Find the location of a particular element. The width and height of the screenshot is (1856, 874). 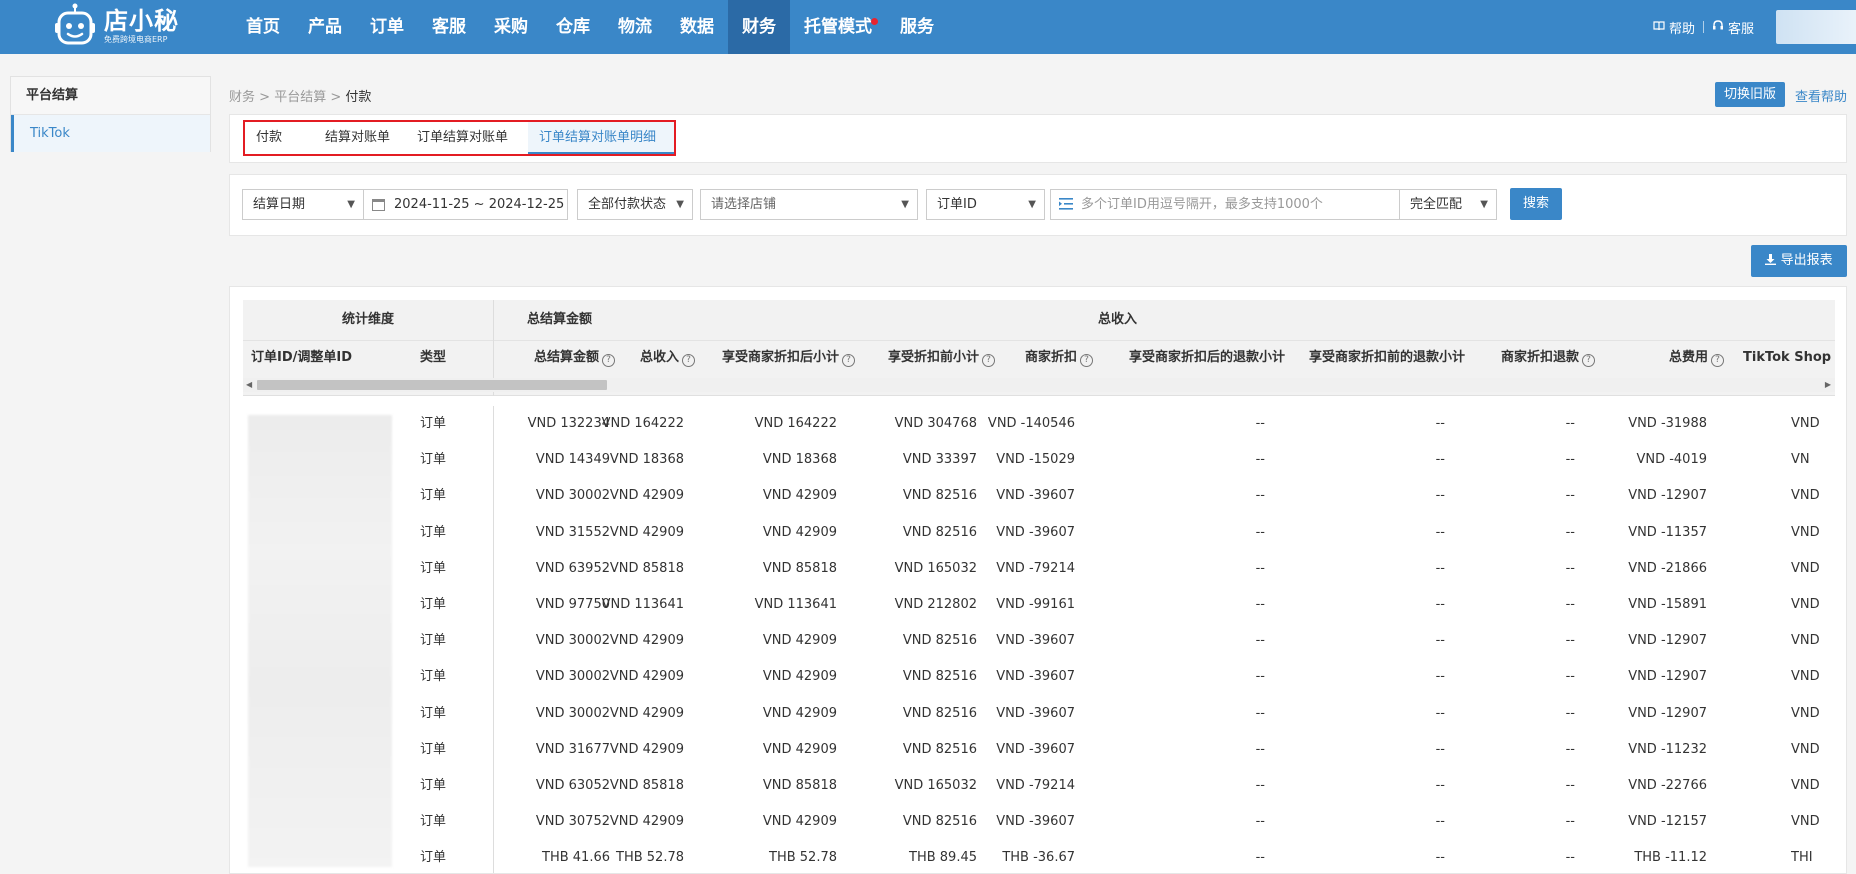

shop-select: 请选择店铺 ▼ is located at coordinates (809, 204).